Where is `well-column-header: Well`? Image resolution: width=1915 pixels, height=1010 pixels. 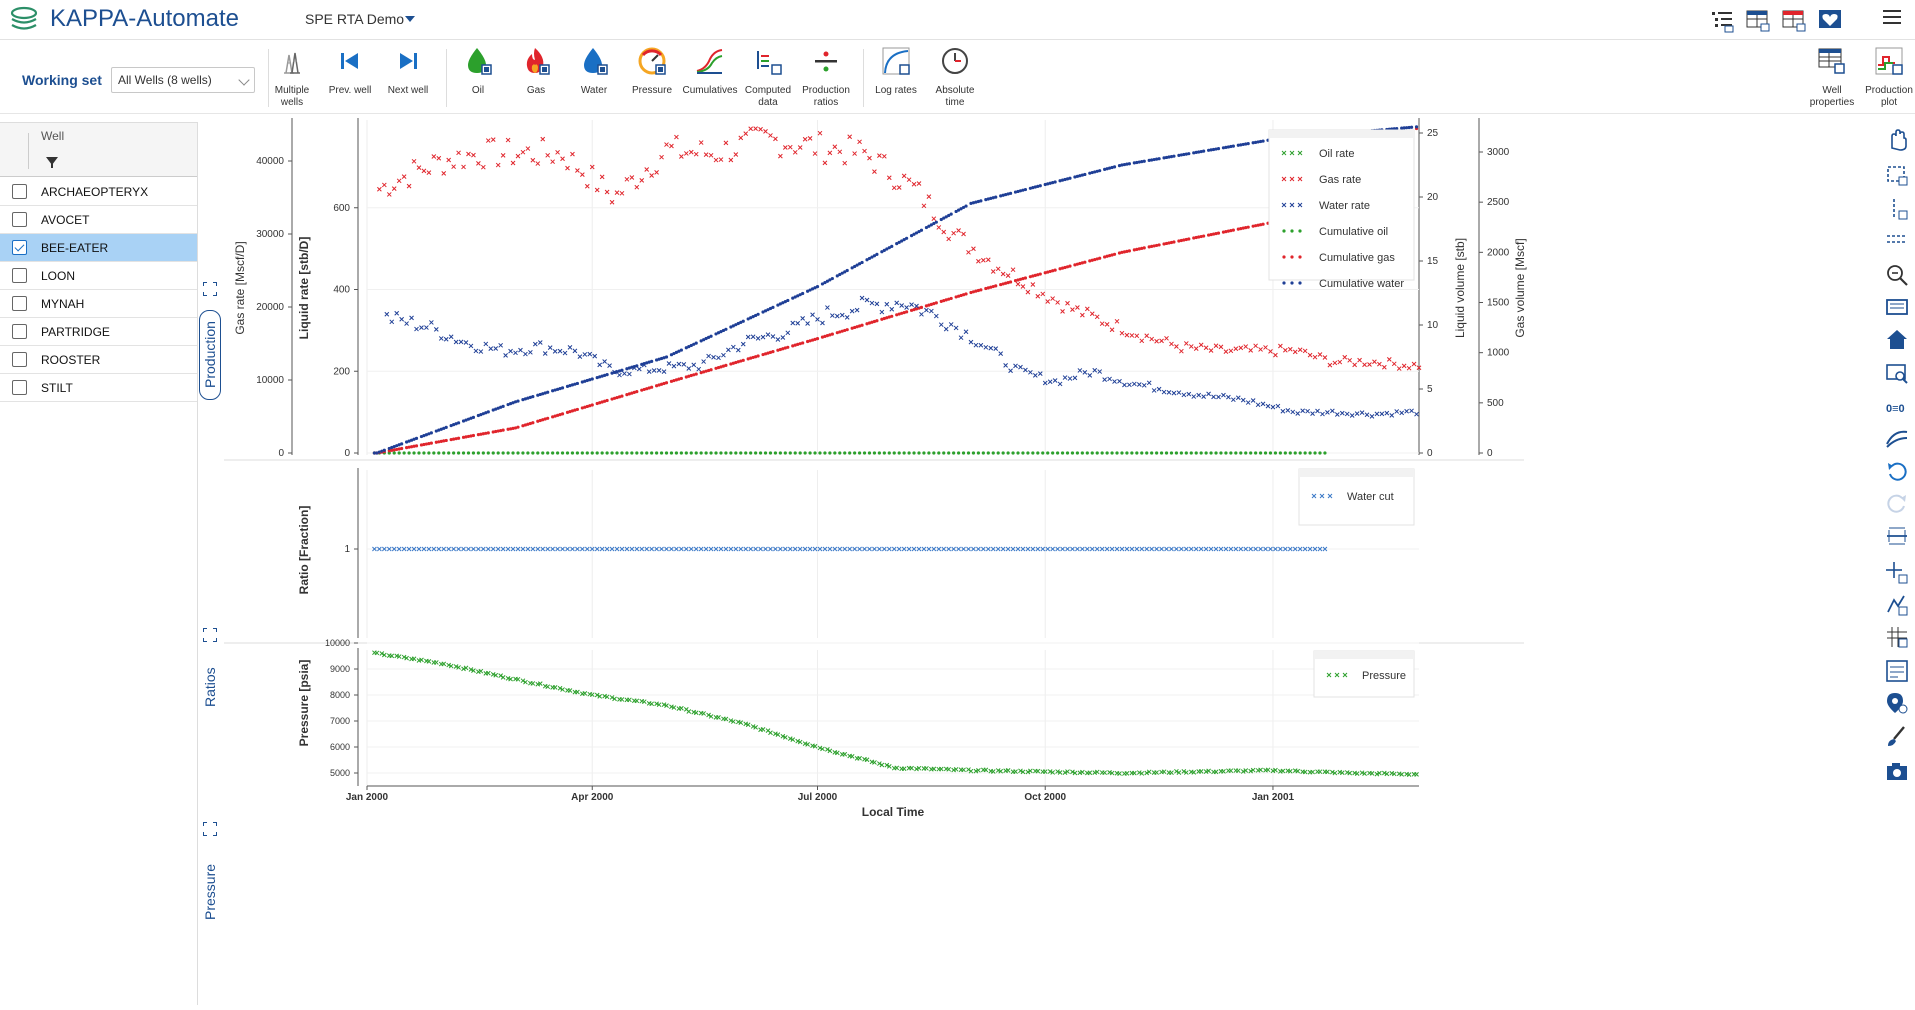
well-column-header: Well is located at coordinates (52, 136).